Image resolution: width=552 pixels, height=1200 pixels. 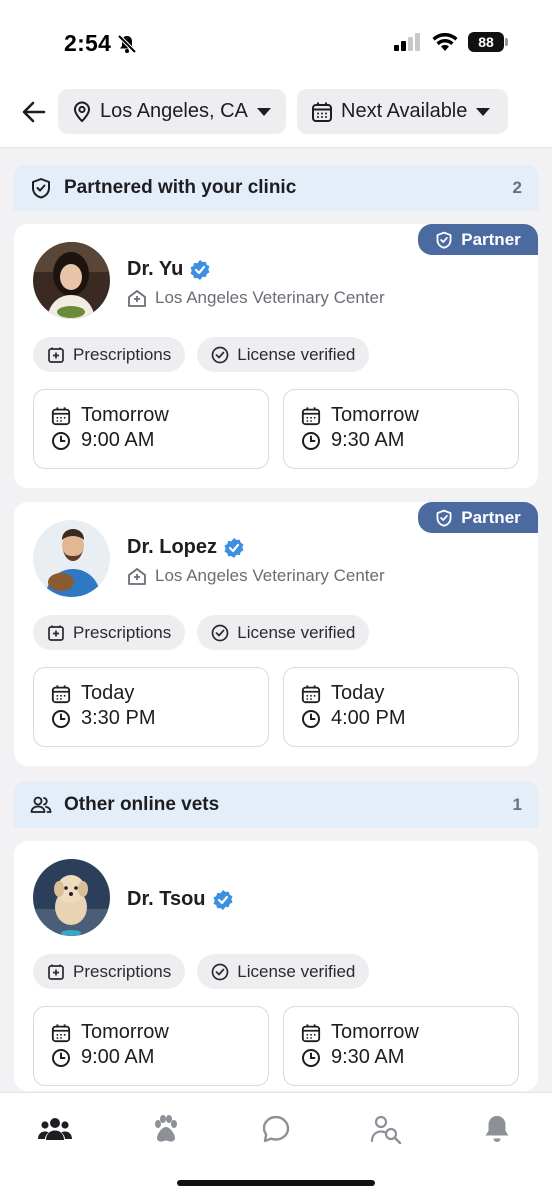 What do you see at coordinates (88, 43) in the screenshot?
I see `status-time-text: 2:54` at bounding box center [88, 43].